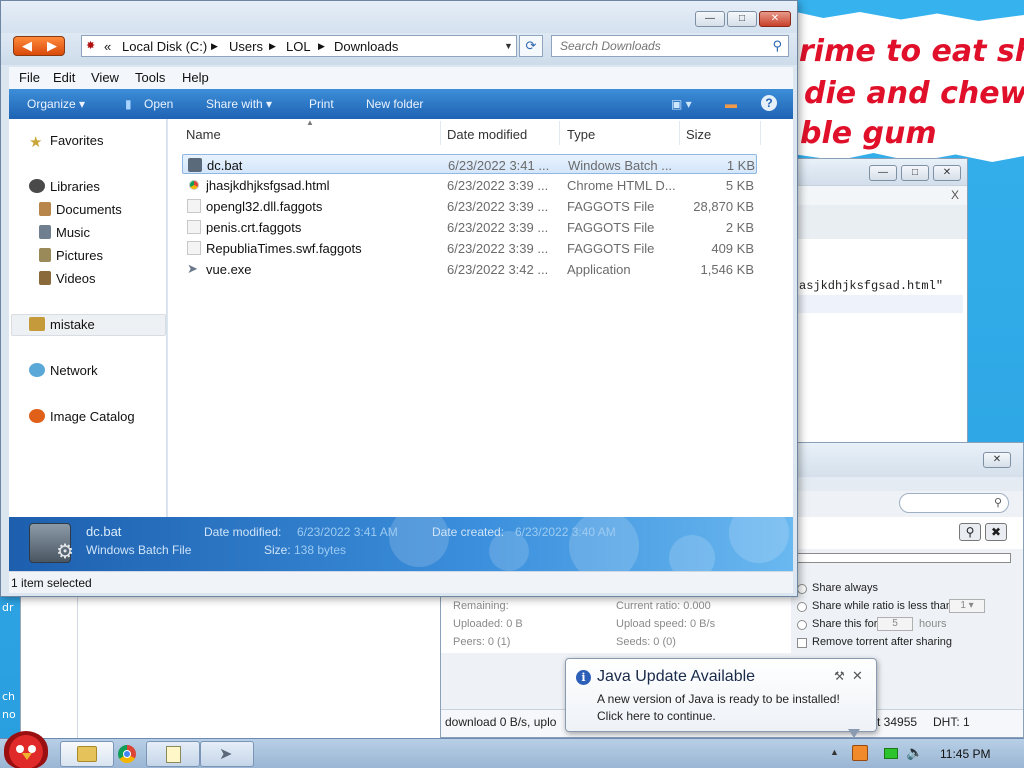 This screenshot has width=1024, height=768. Describe the element at coordinates (914, 752) in the screenshot. I see `volume-icon: 🔈` at that location.